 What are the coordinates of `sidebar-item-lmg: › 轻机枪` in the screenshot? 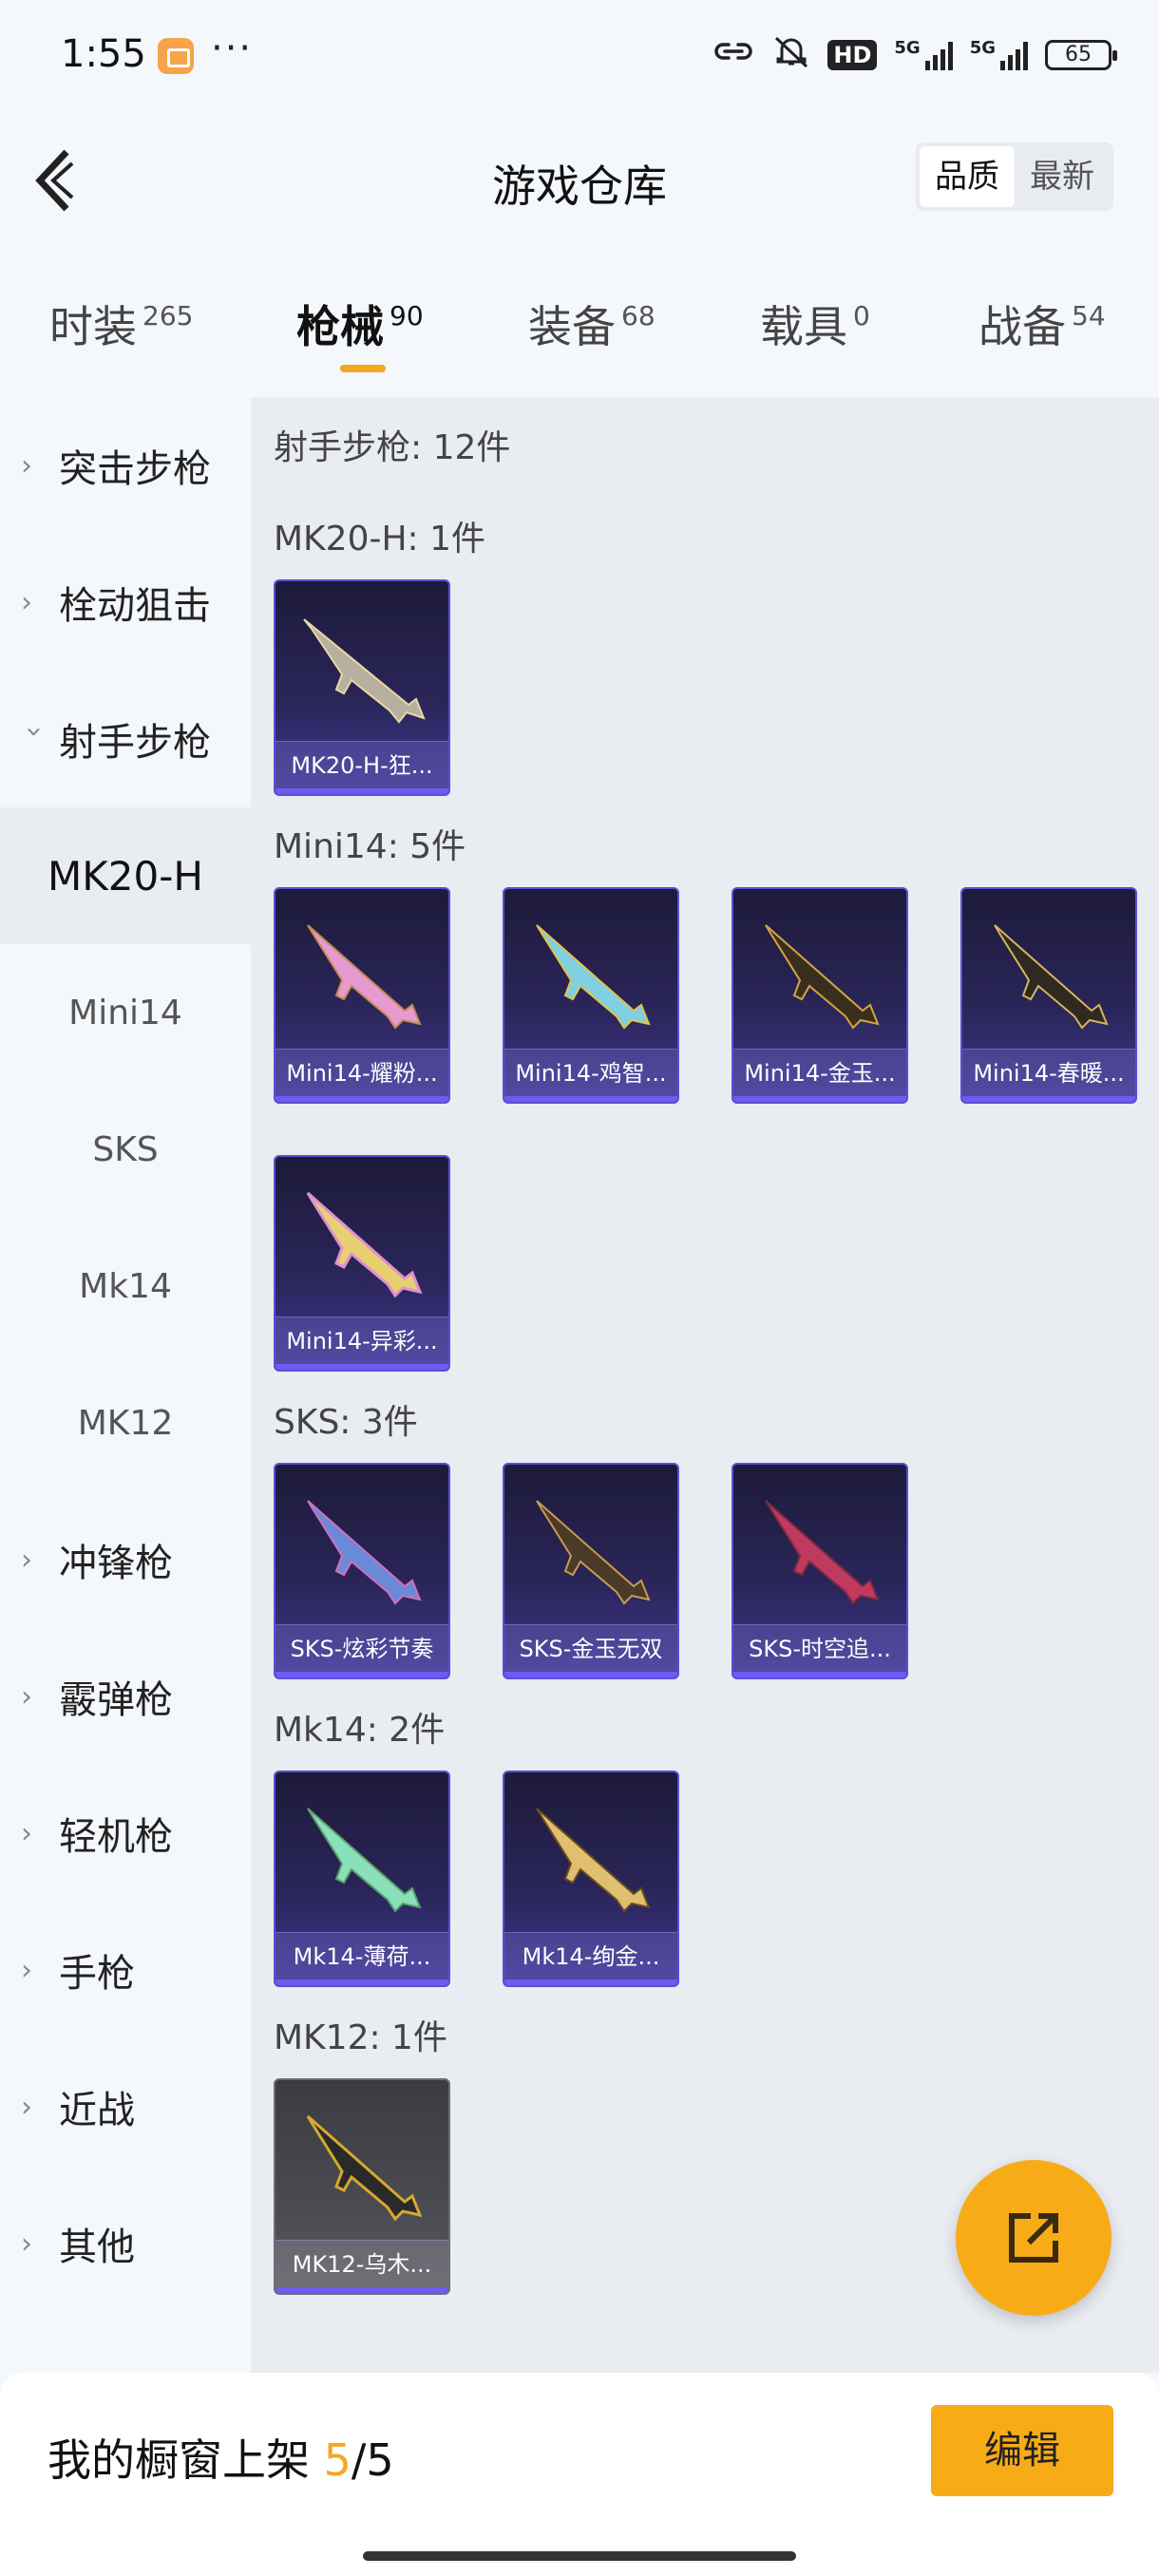 It's located at (125, 1833).